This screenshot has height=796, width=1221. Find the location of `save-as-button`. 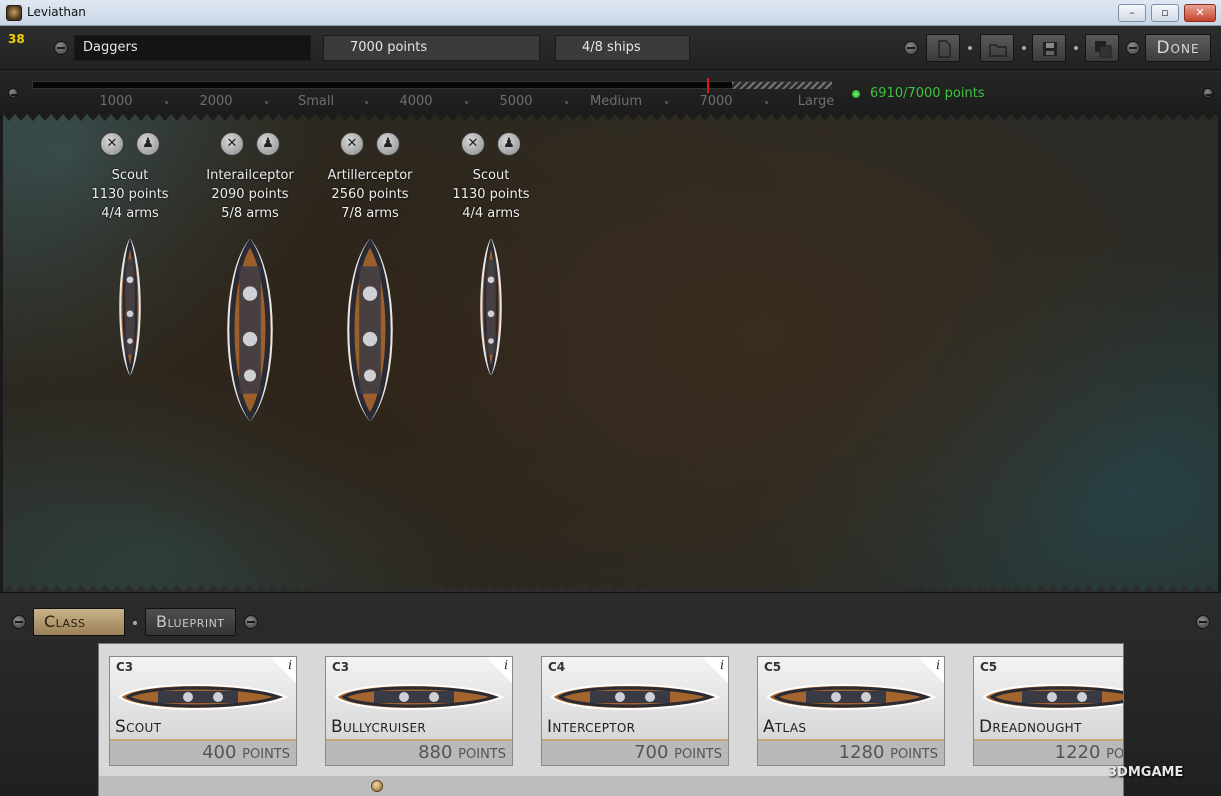

save-as-button is located at coordinates (1102, 48).